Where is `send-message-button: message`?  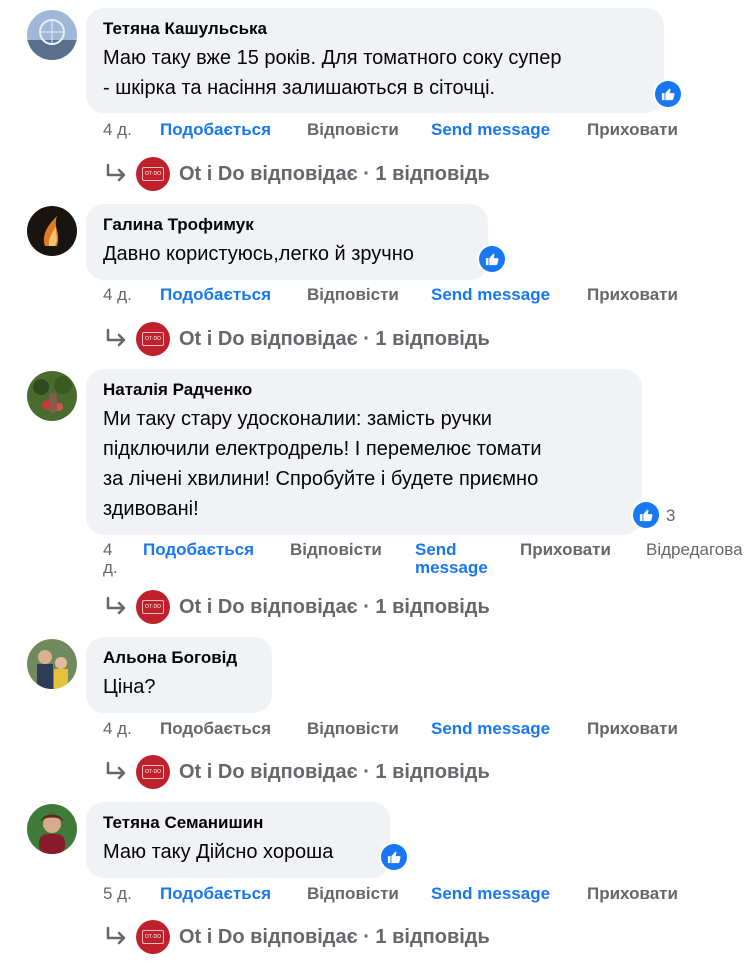 send-message-button: message is located at coordinates (451, 568).